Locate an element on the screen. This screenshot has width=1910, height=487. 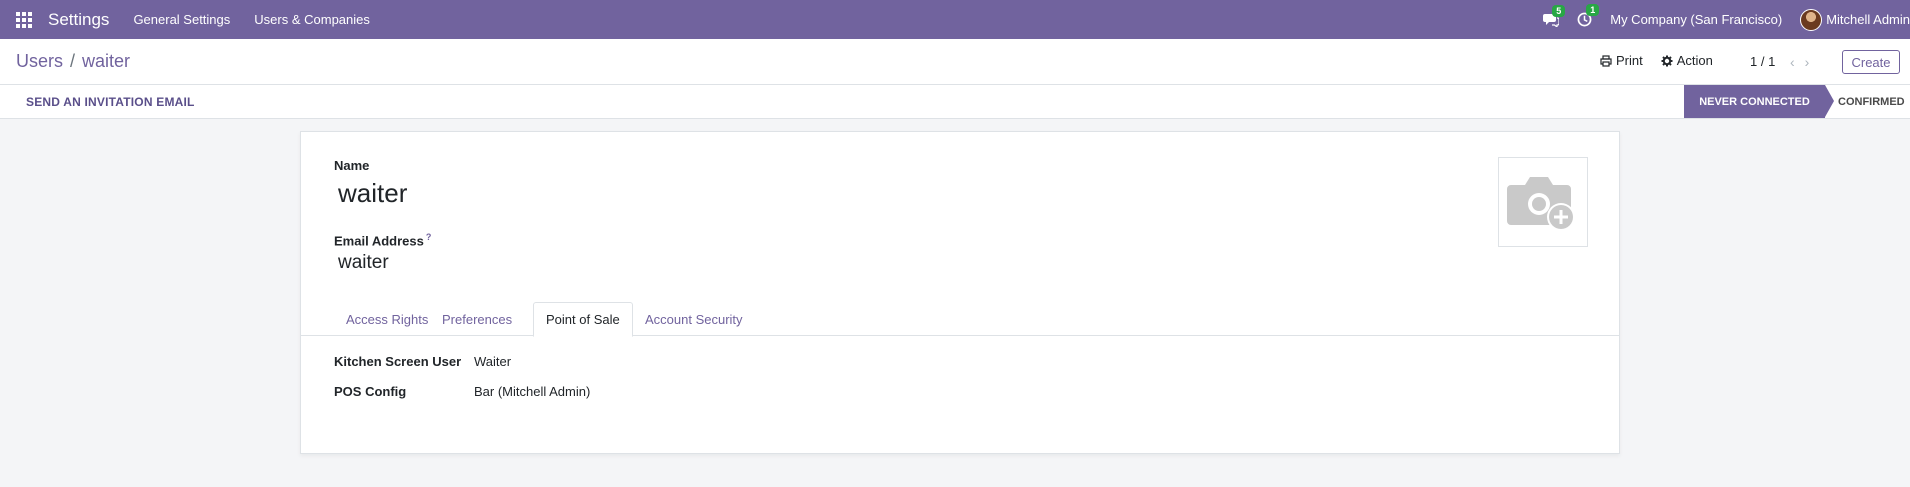
email-label-text: Email Address is located at coordinates (379, 241).